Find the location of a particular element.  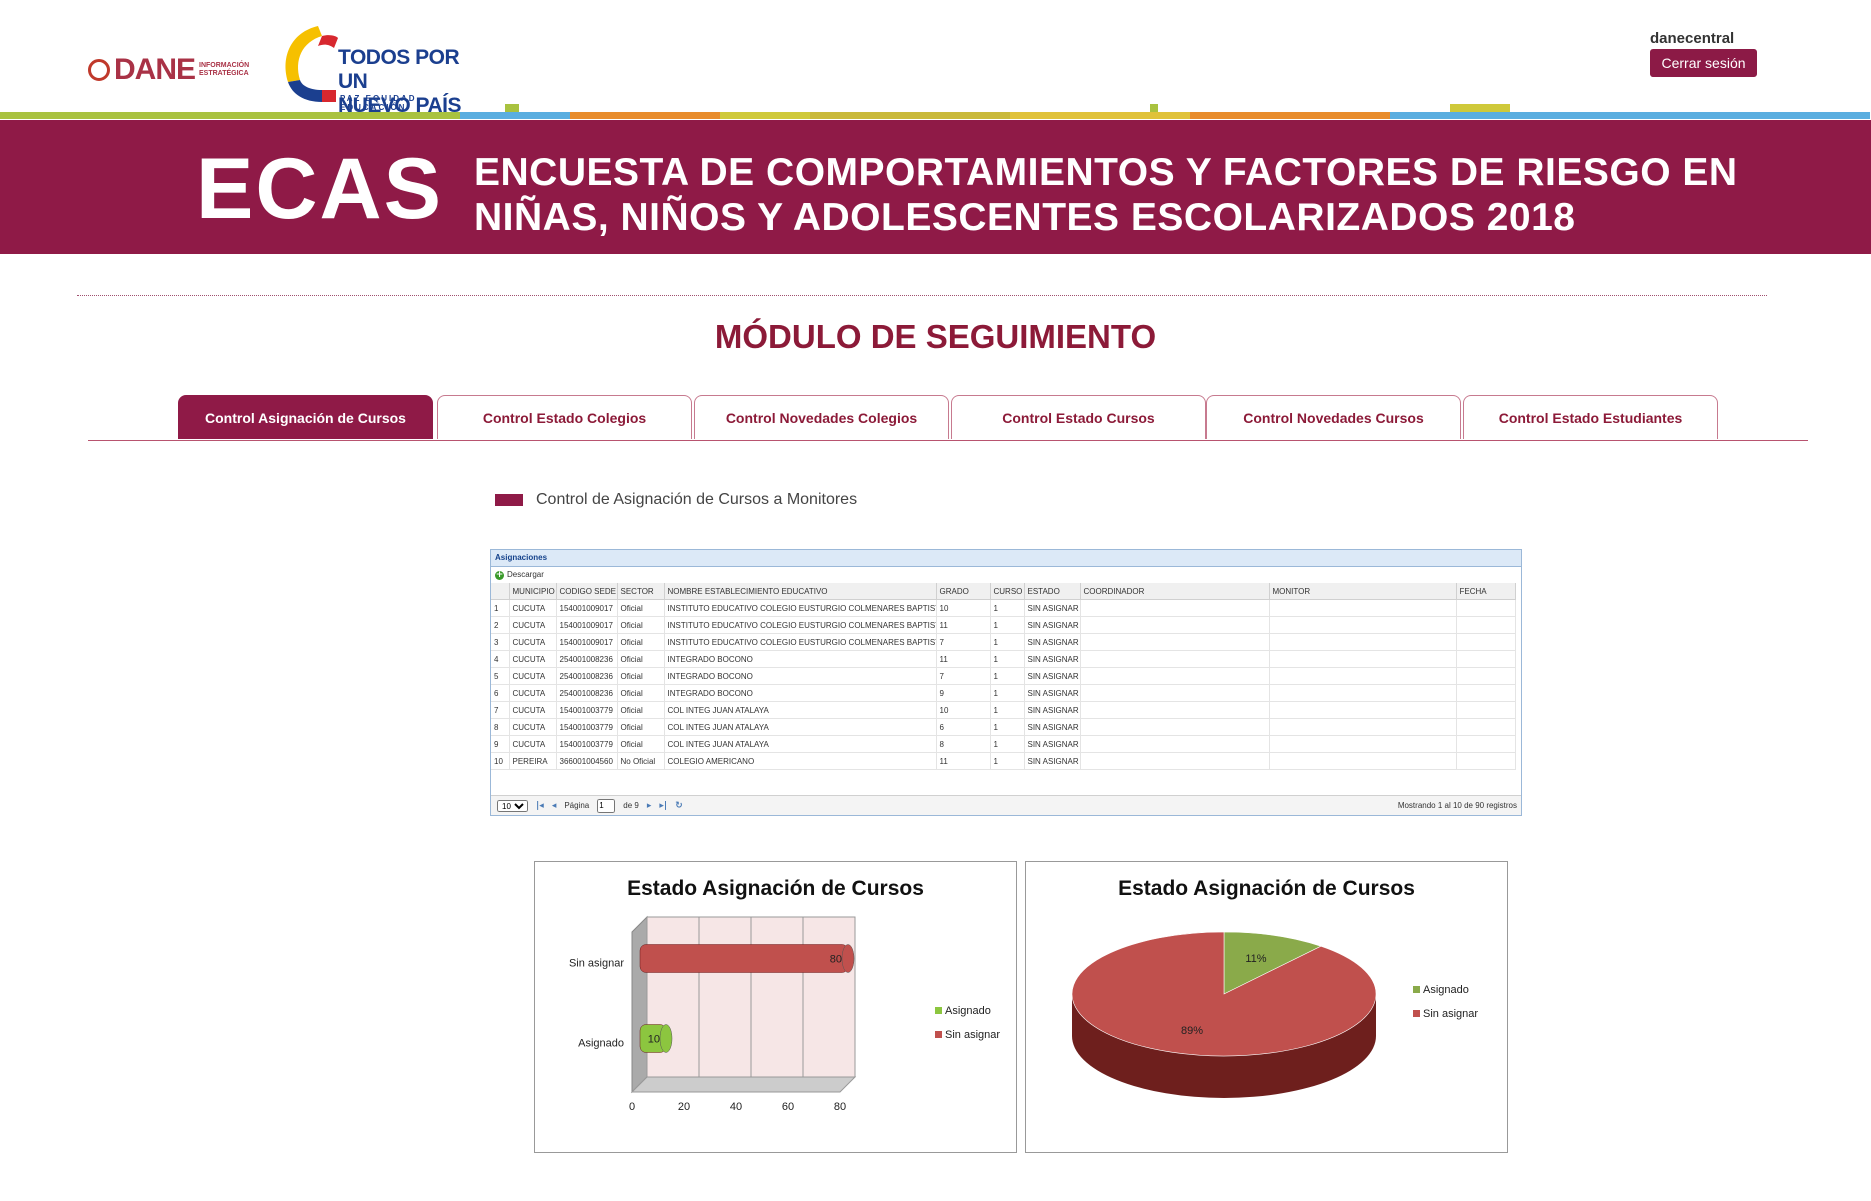

table-cell: PEREIRA is located at coordinates (533, 761).